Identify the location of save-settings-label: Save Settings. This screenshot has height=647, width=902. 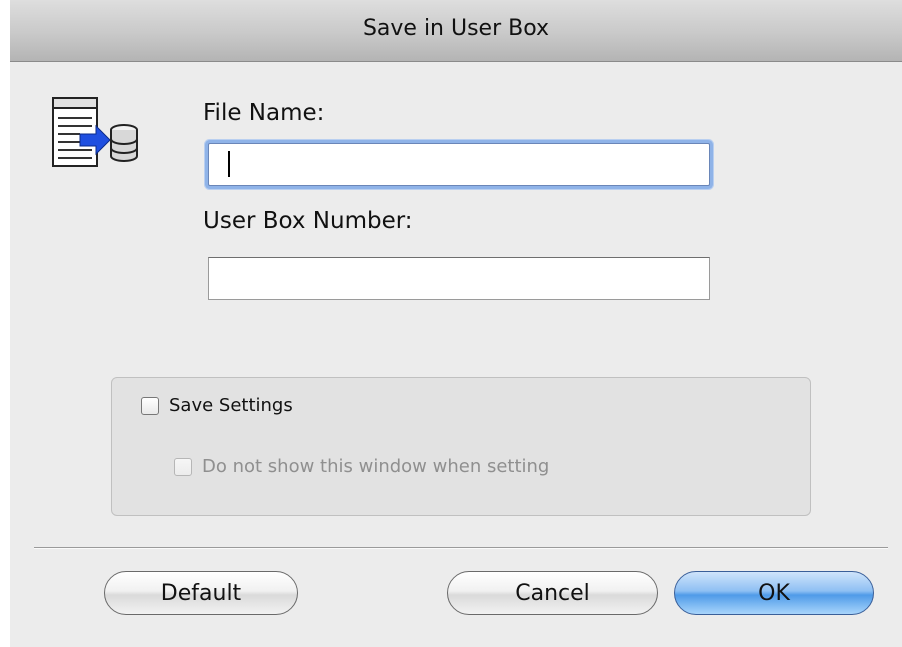
(231, 405).